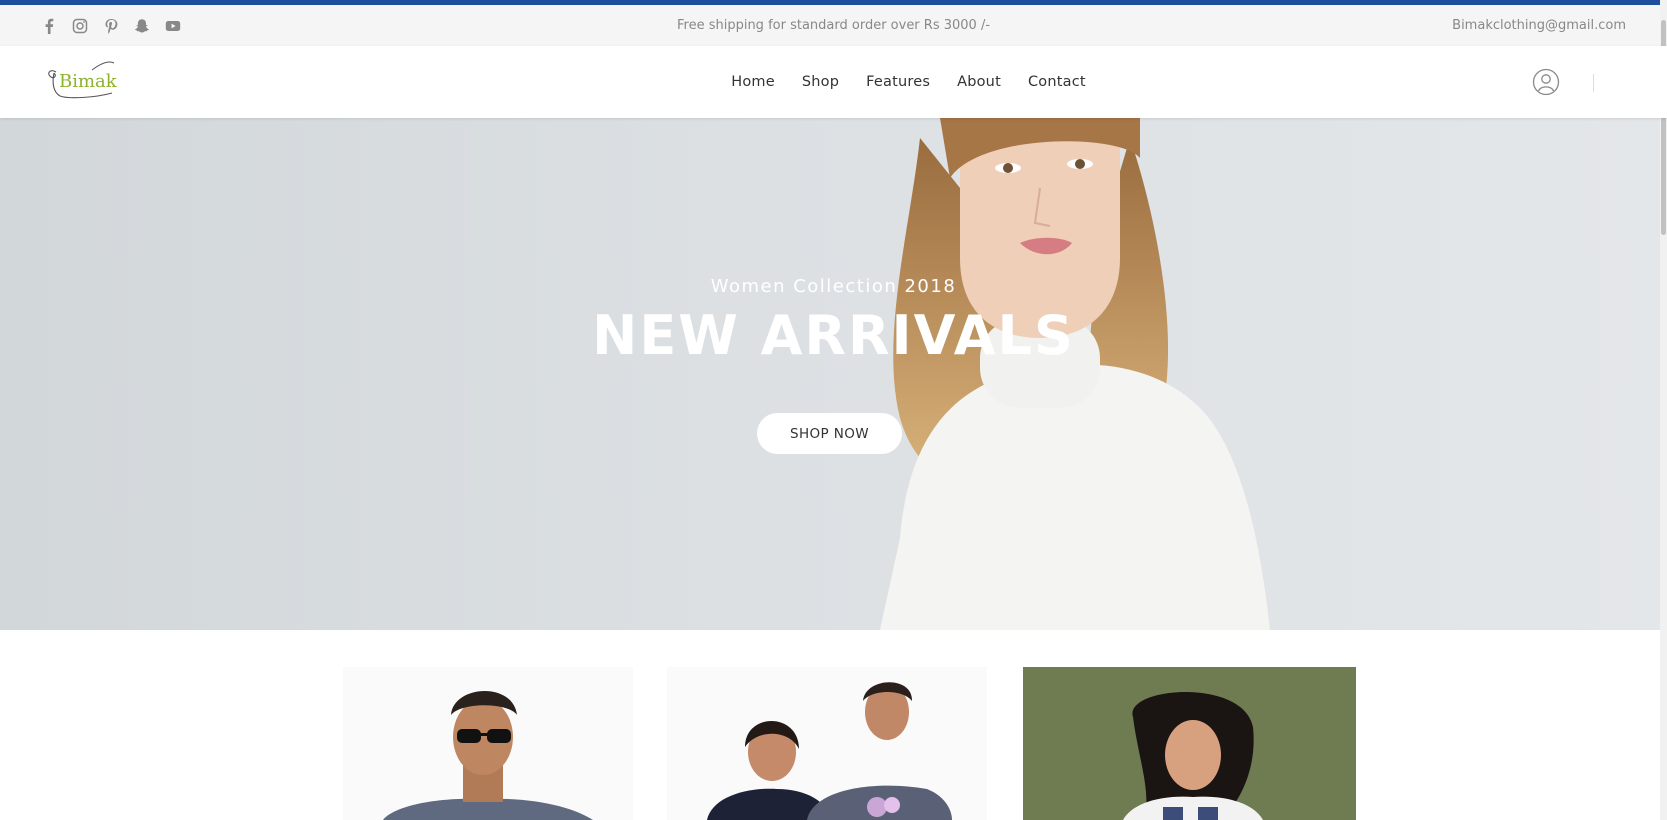  I want to click on hero-title: NEW ARRIVALS, so click(833, 335).